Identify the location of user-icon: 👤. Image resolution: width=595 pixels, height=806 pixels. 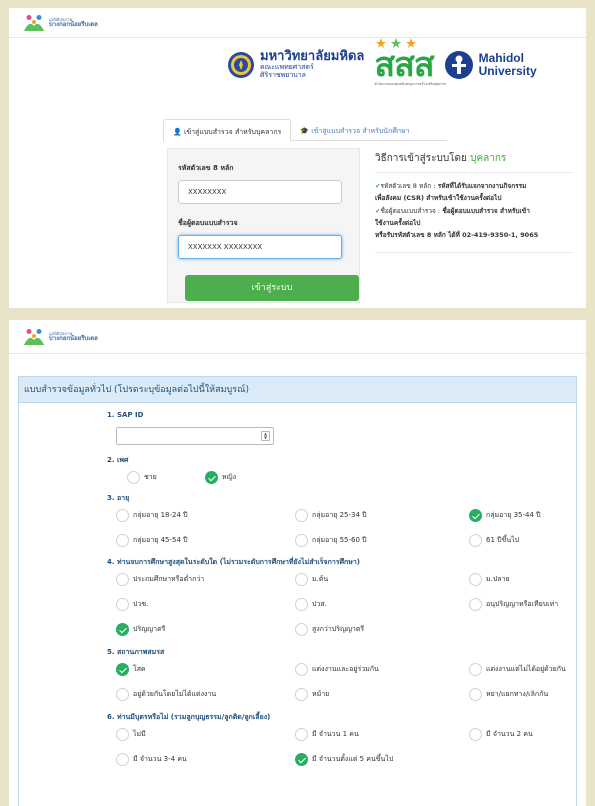
(177, 132).